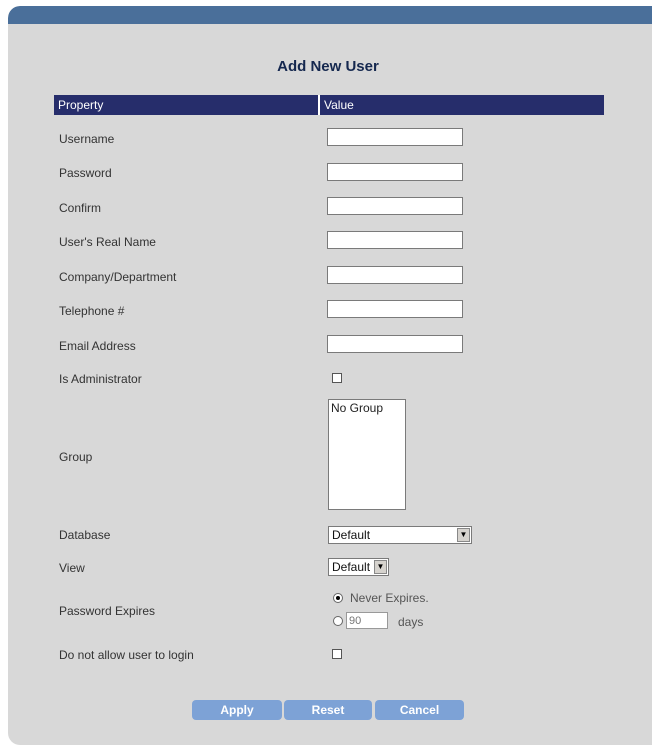 The image size is (652, 745). Describe the element at coordinates (76, 457) in the screenshot. I see `group-label: Group` at that location.